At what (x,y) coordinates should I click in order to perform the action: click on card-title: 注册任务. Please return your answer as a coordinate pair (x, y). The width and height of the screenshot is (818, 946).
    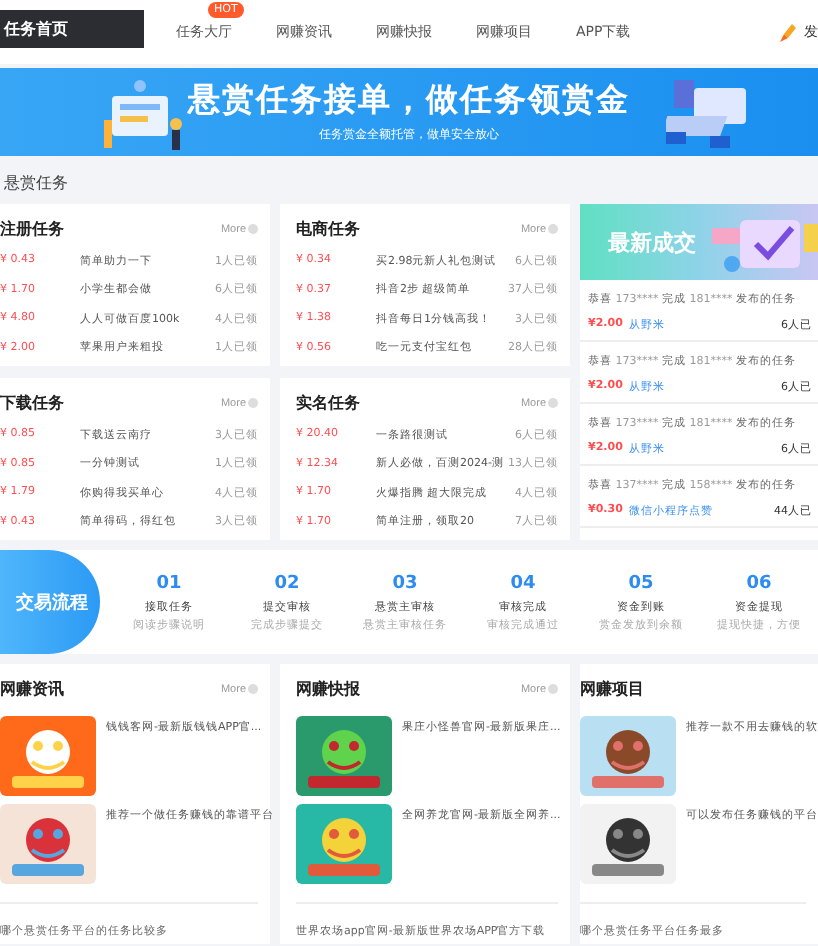
    Looking at the image, I should click on (32, 229).